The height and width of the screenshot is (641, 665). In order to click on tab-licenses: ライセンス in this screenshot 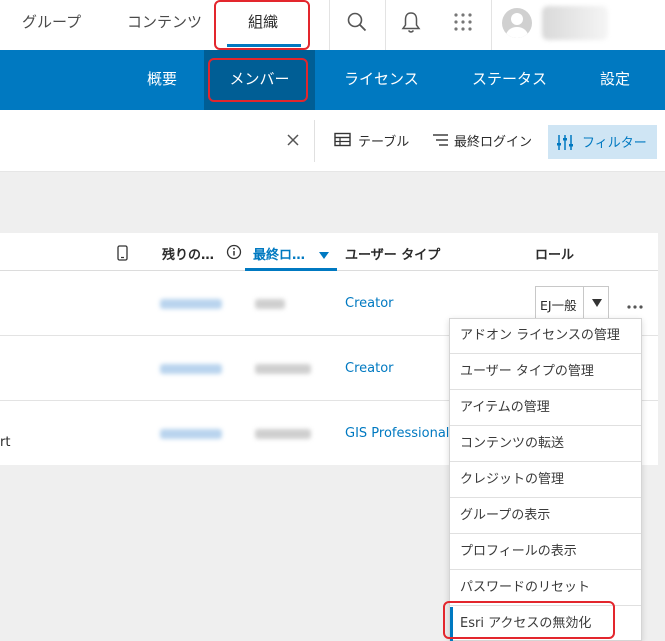, I will do `click(381, 80)`.